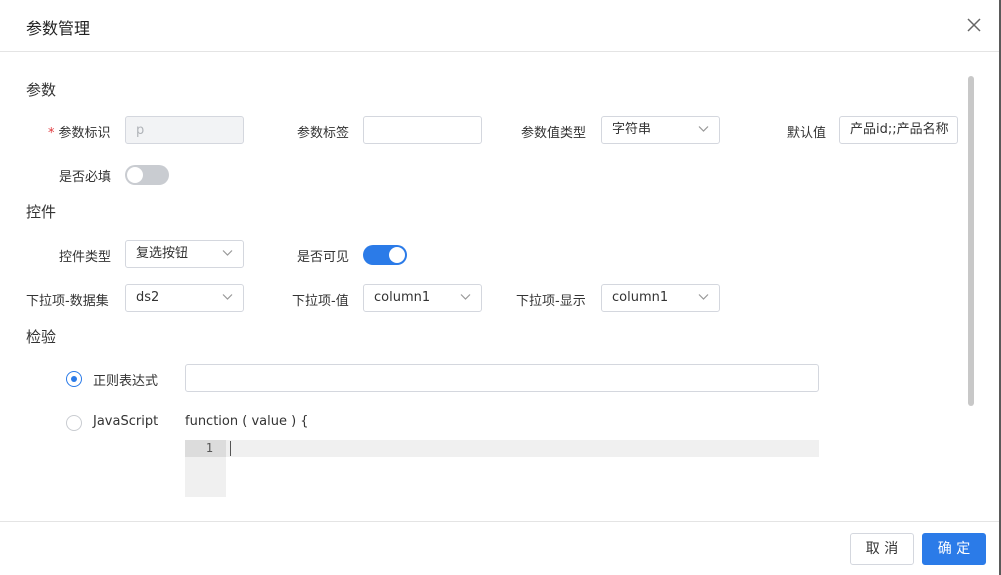 This screenshot has width=1001, height=575. I want to click on section-title-param: 参数, so click(41, 90).